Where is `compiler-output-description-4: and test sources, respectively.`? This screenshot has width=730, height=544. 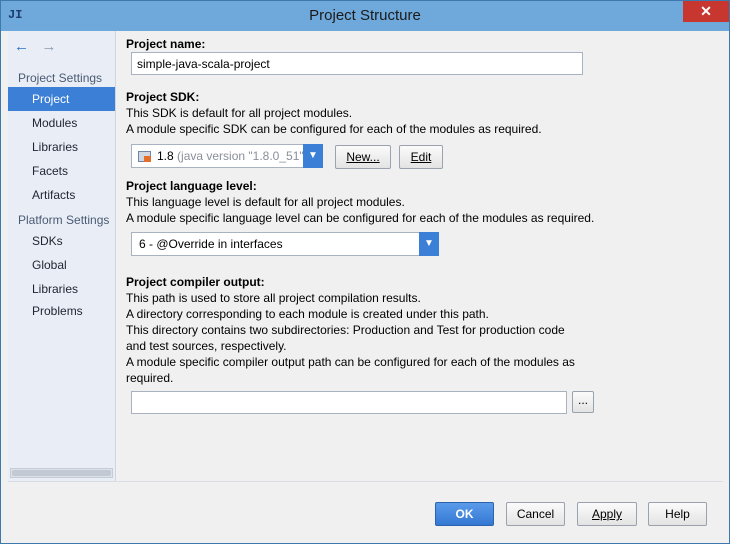
compiler-output-description-4: and test sources, respectively. is located at coordinates (206, 346).